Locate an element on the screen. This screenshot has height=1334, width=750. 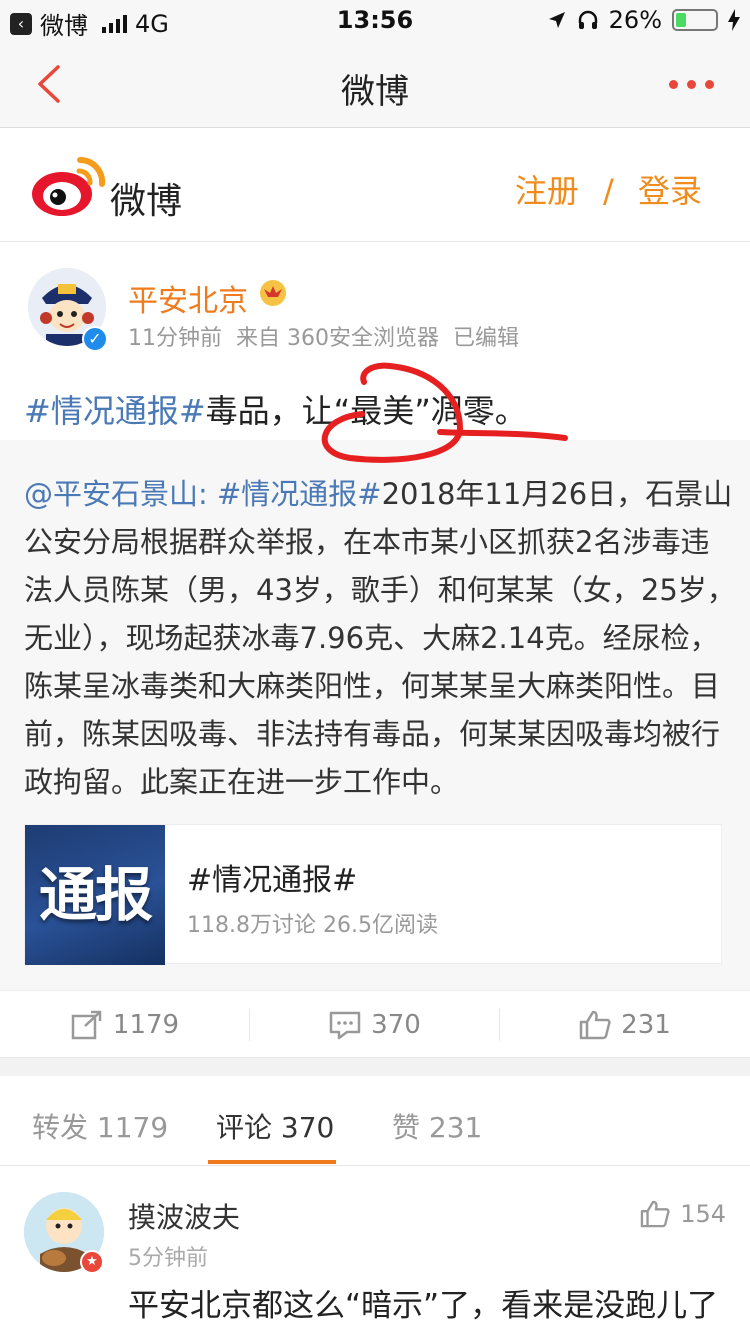
comment-text: 平安北京都这么“暗示”了，看来是没跑儿了 is located at coordinates (423, 1306).